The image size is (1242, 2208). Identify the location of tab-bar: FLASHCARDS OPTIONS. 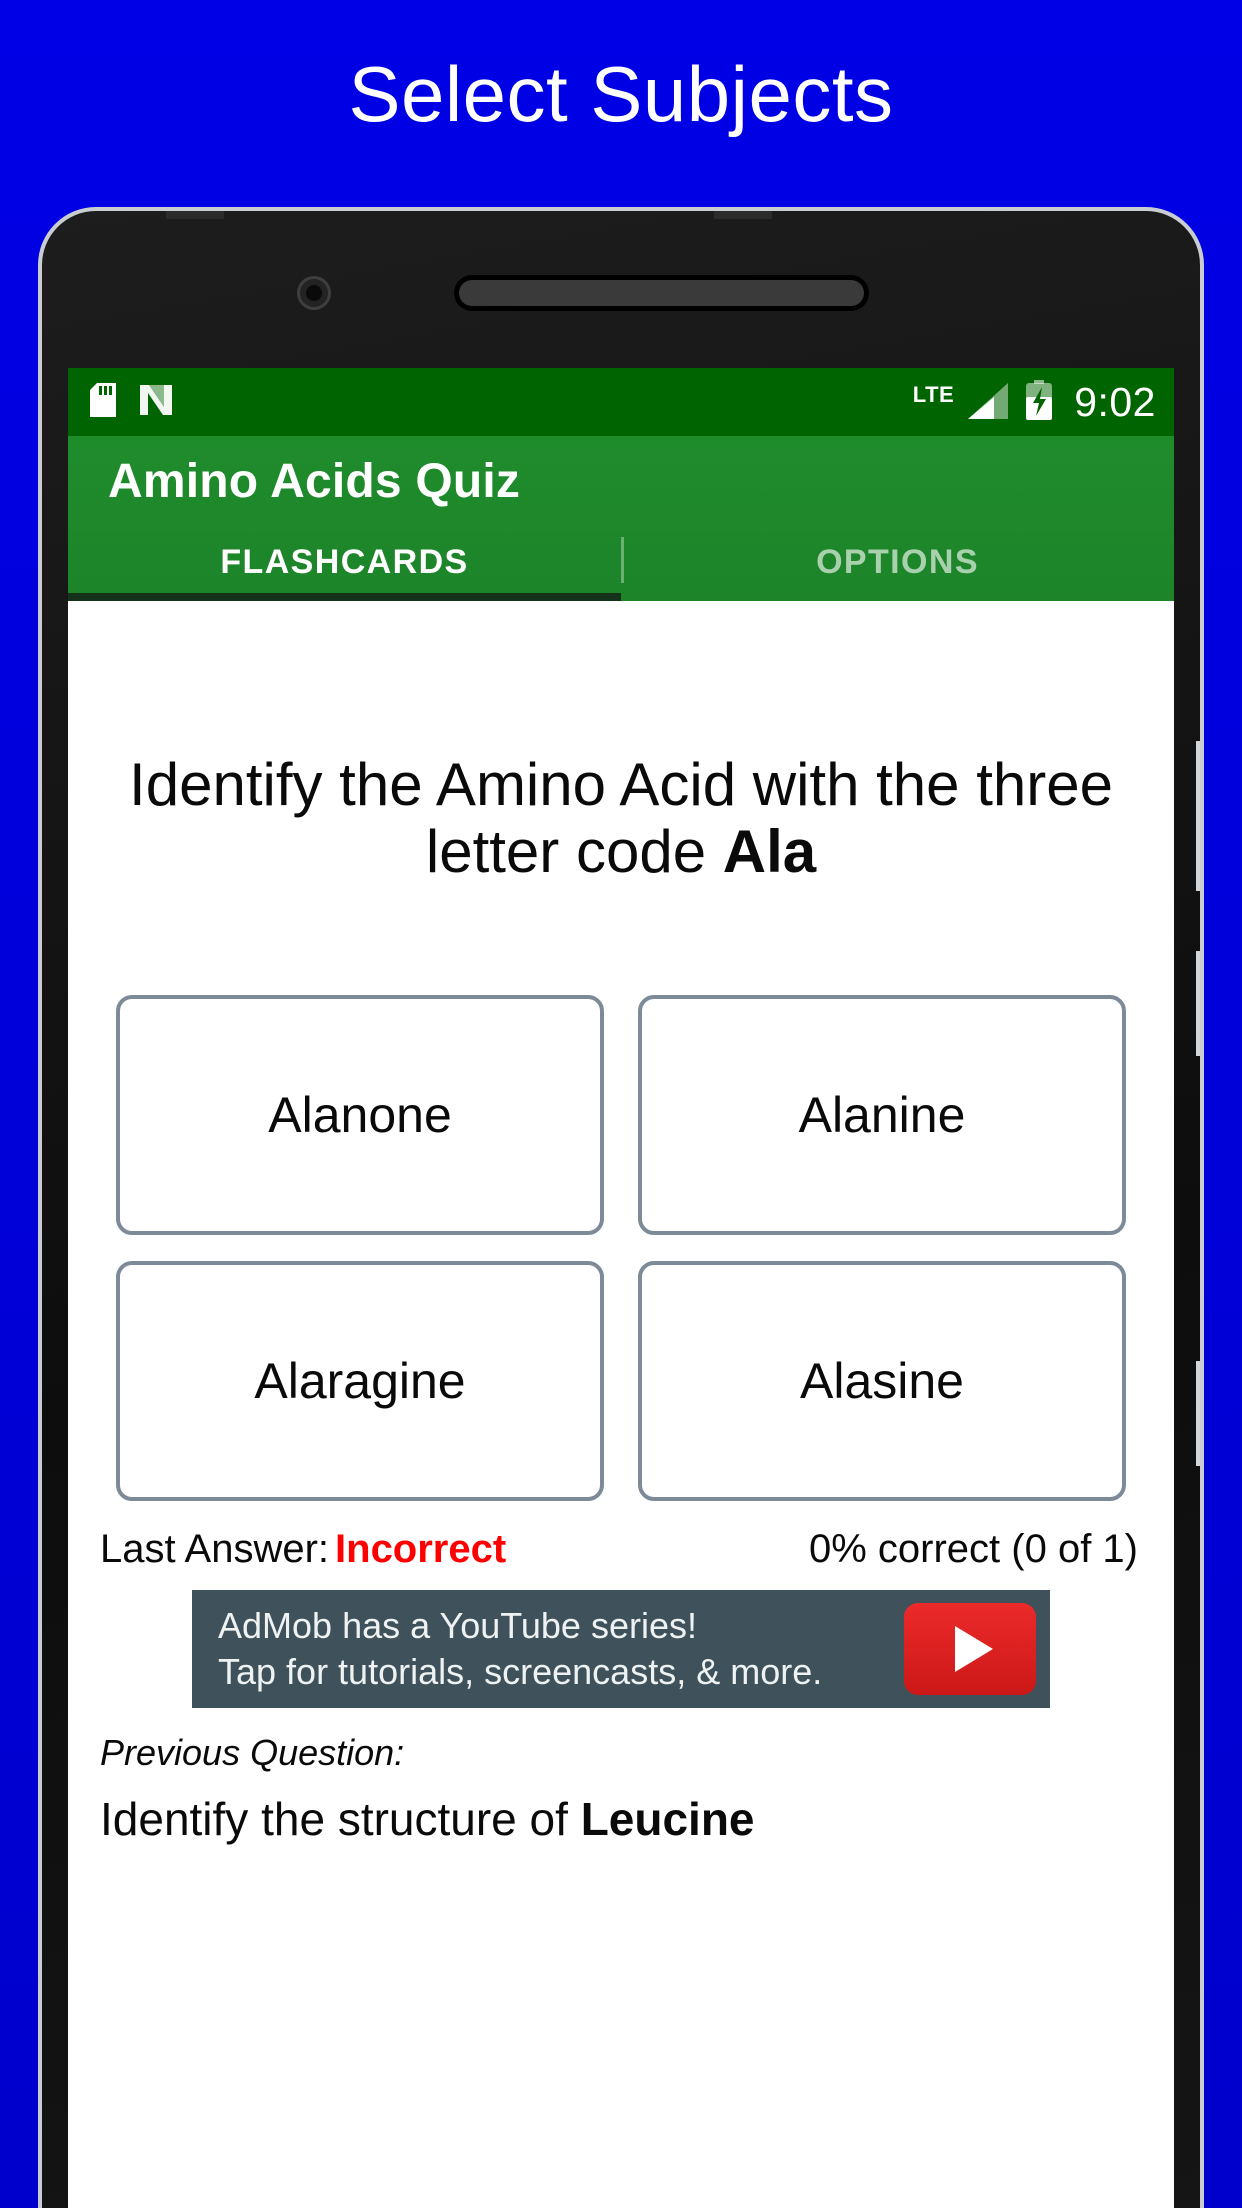
(621, 562).